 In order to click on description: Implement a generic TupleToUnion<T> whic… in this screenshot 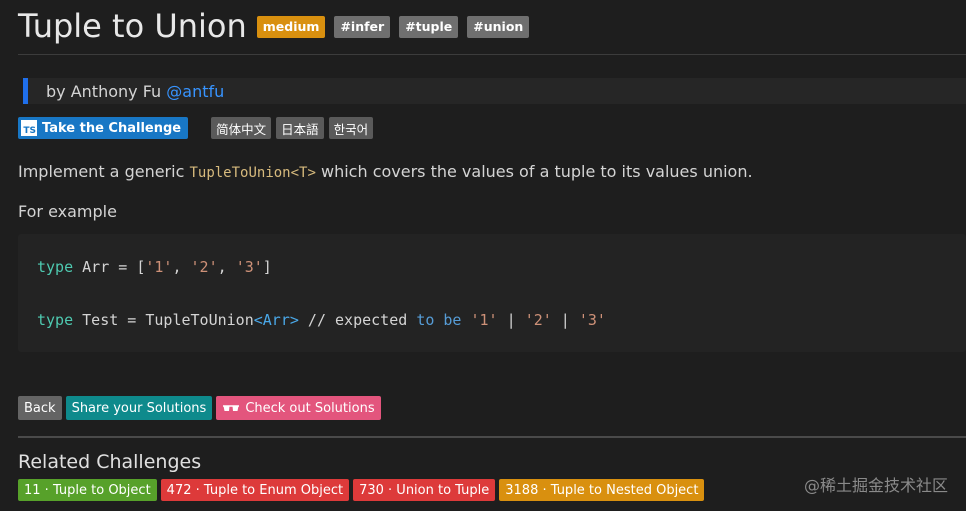, I will do `click(385, 171)`.